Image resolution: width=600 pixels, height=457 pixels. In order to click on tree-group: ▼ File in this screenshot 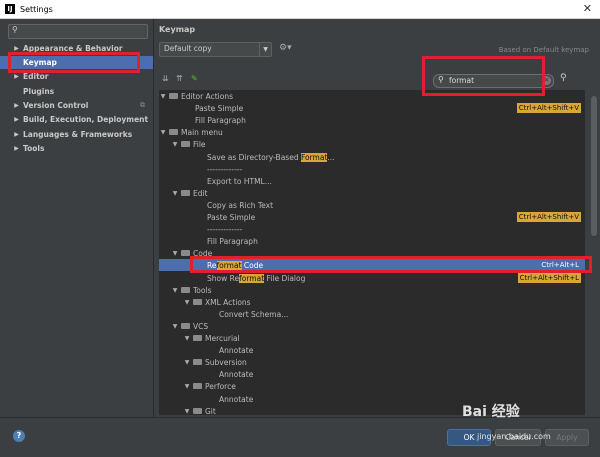, I will do `click(372, 144)`.